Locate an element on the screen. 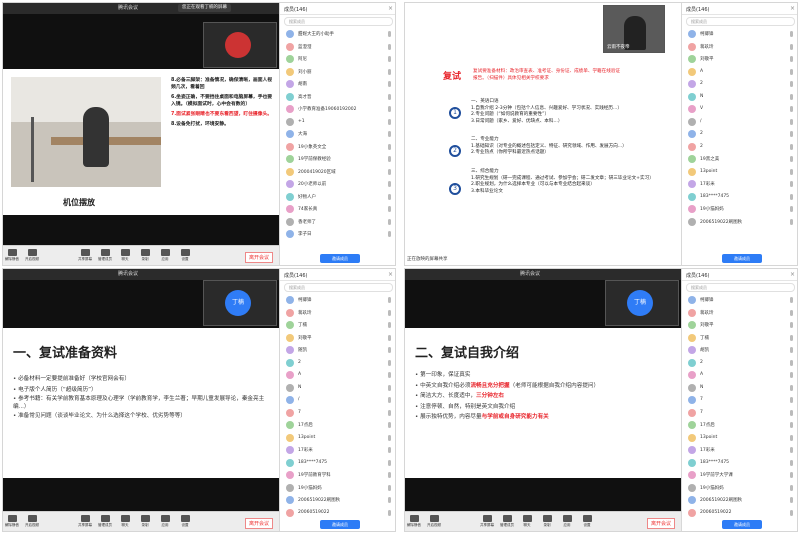 Image resolution: width=800 pixels, height=533 pixels. speaker-video is located at coordinates (240, 45).